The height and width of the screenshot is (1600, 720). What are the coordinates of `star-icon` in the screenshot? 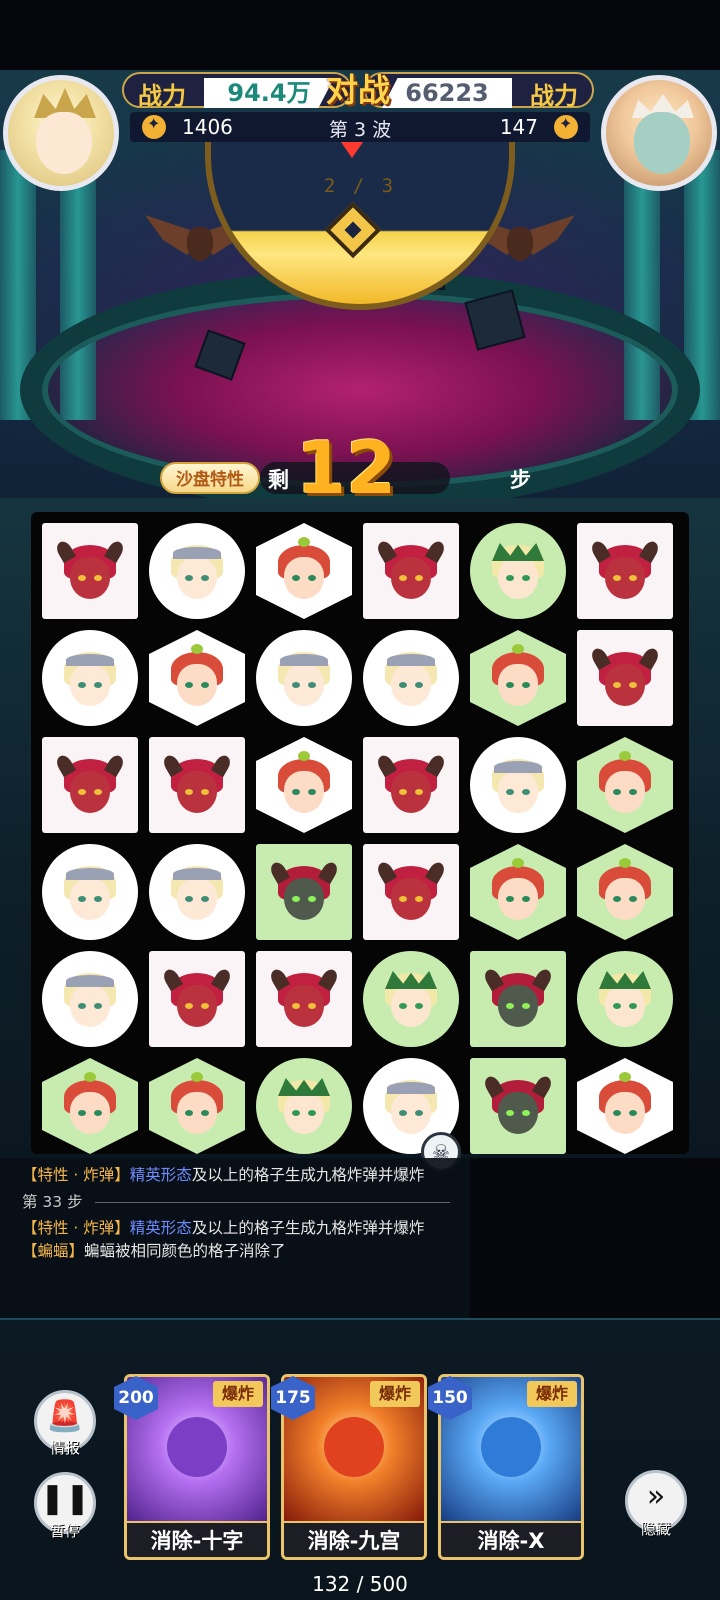 It's located at (566, 126).